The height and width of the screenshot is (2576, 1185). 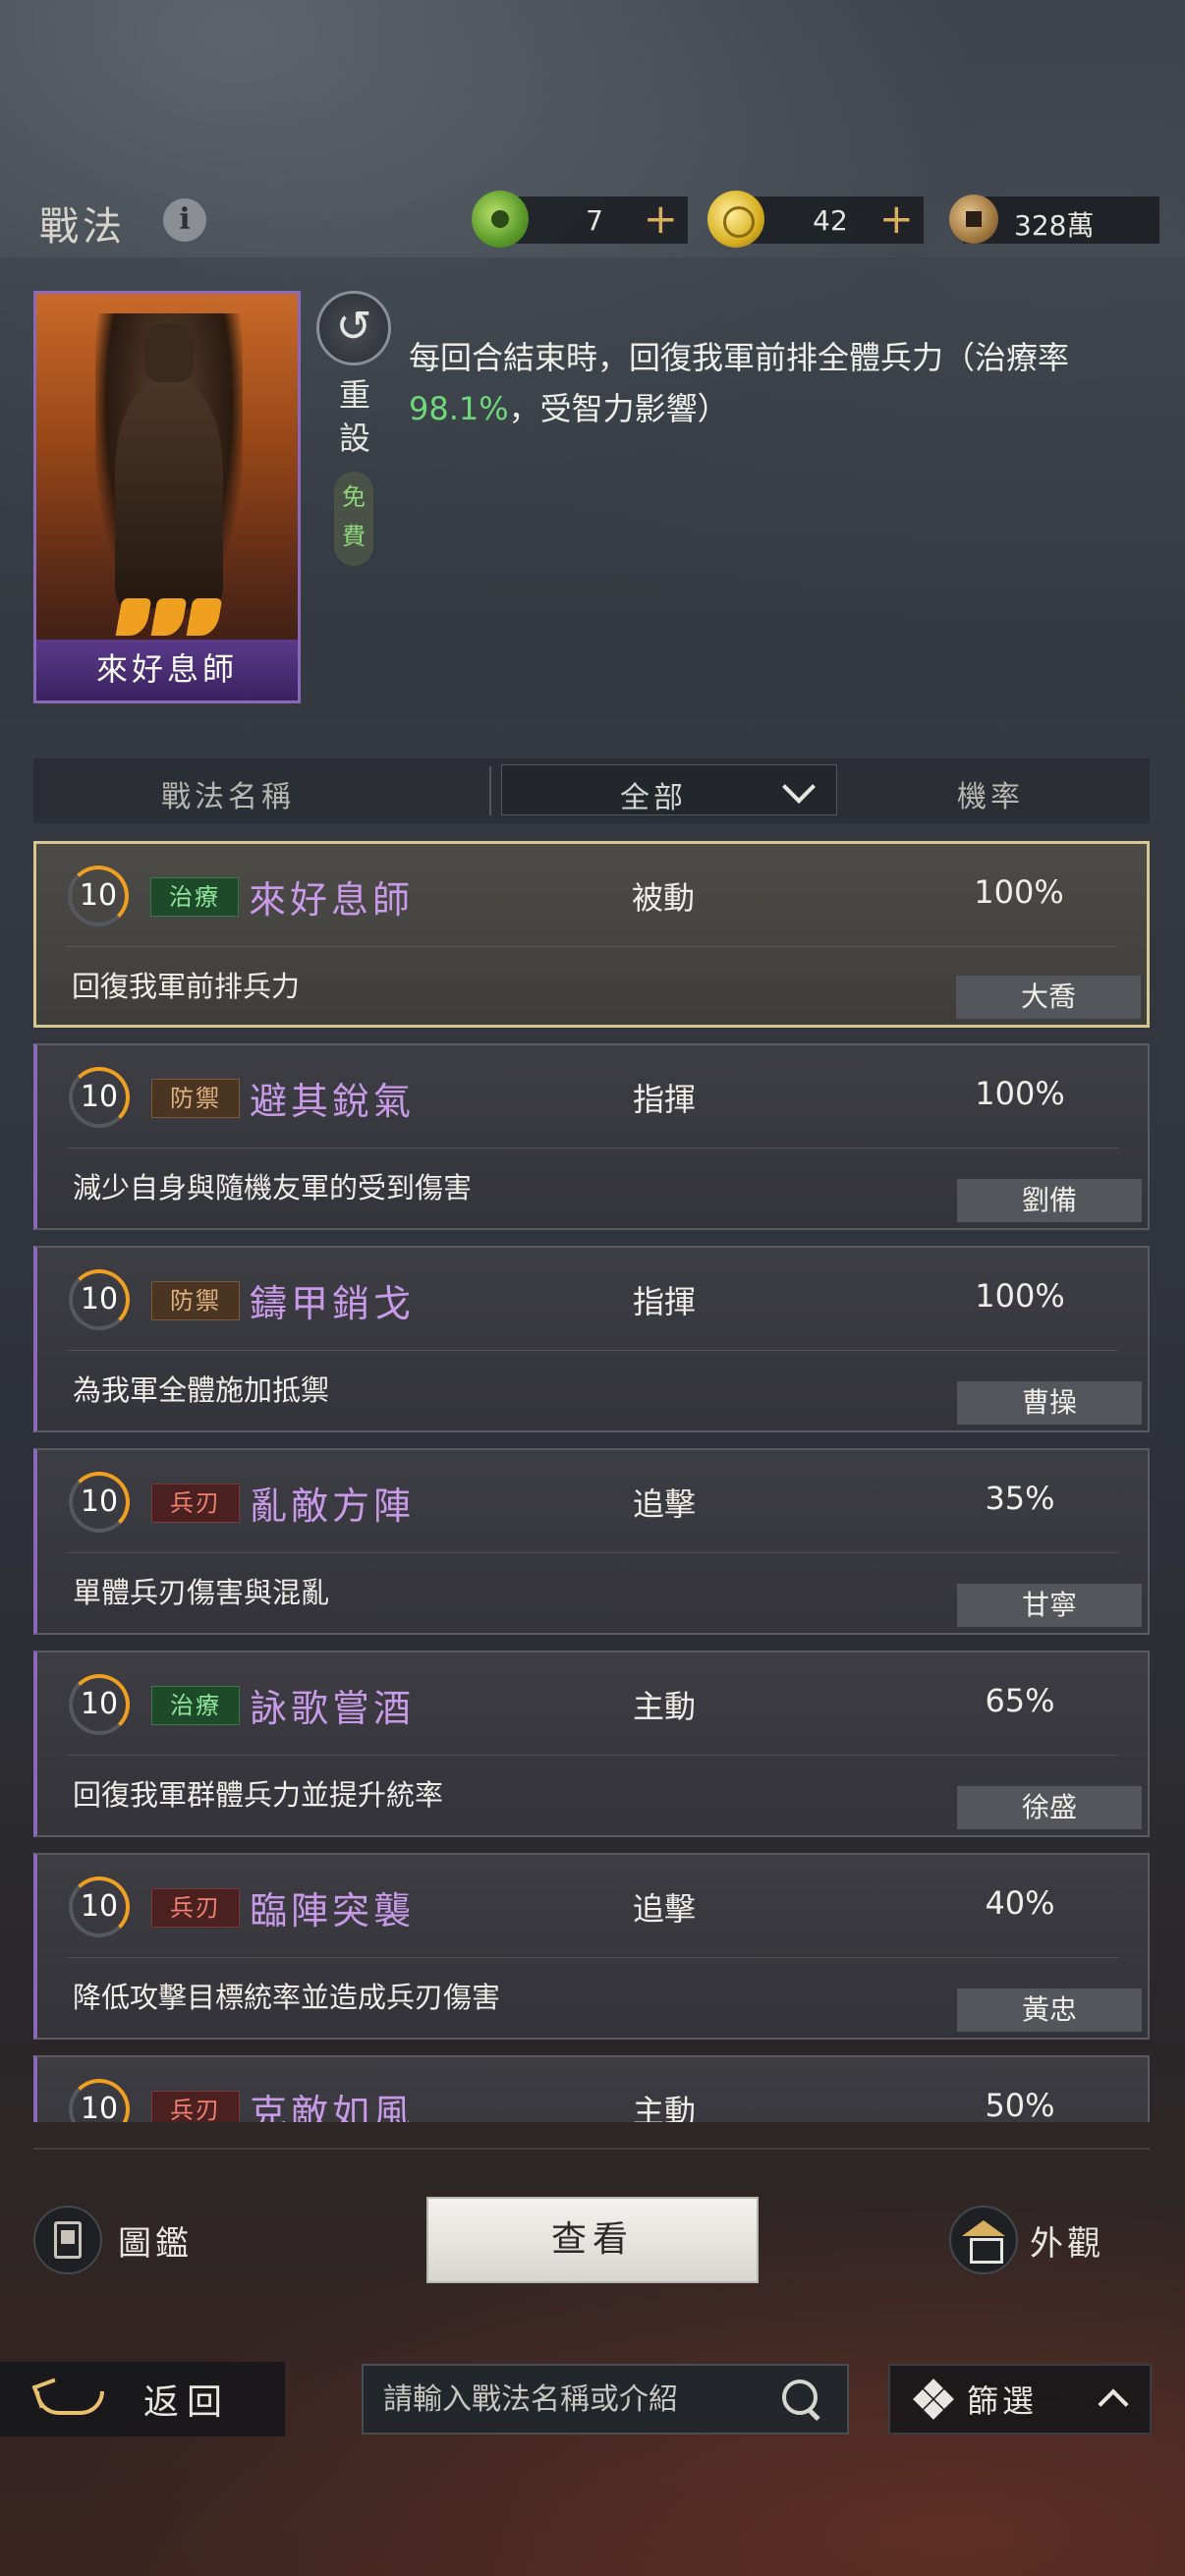 I want to click on page-title: 戰法, so click(x=83, y=227).